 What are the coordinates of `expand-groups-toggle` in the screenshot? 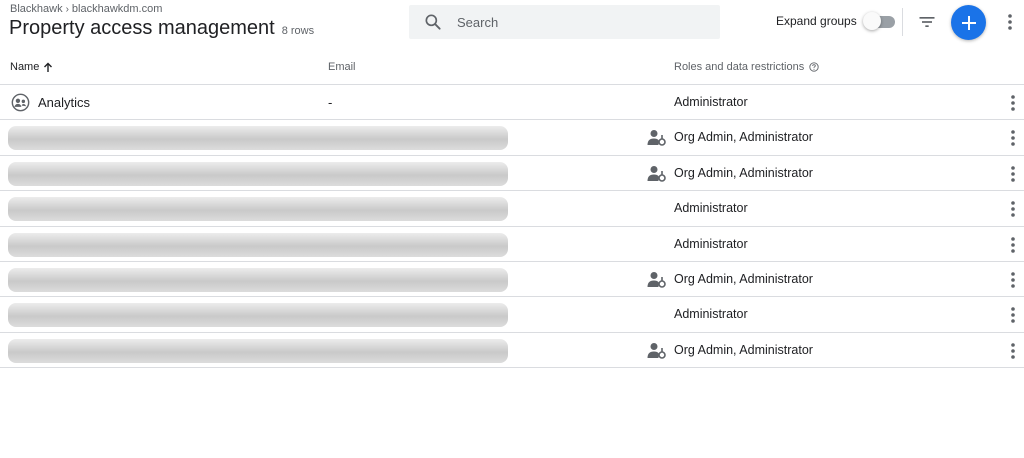 It's located at (879, 21).